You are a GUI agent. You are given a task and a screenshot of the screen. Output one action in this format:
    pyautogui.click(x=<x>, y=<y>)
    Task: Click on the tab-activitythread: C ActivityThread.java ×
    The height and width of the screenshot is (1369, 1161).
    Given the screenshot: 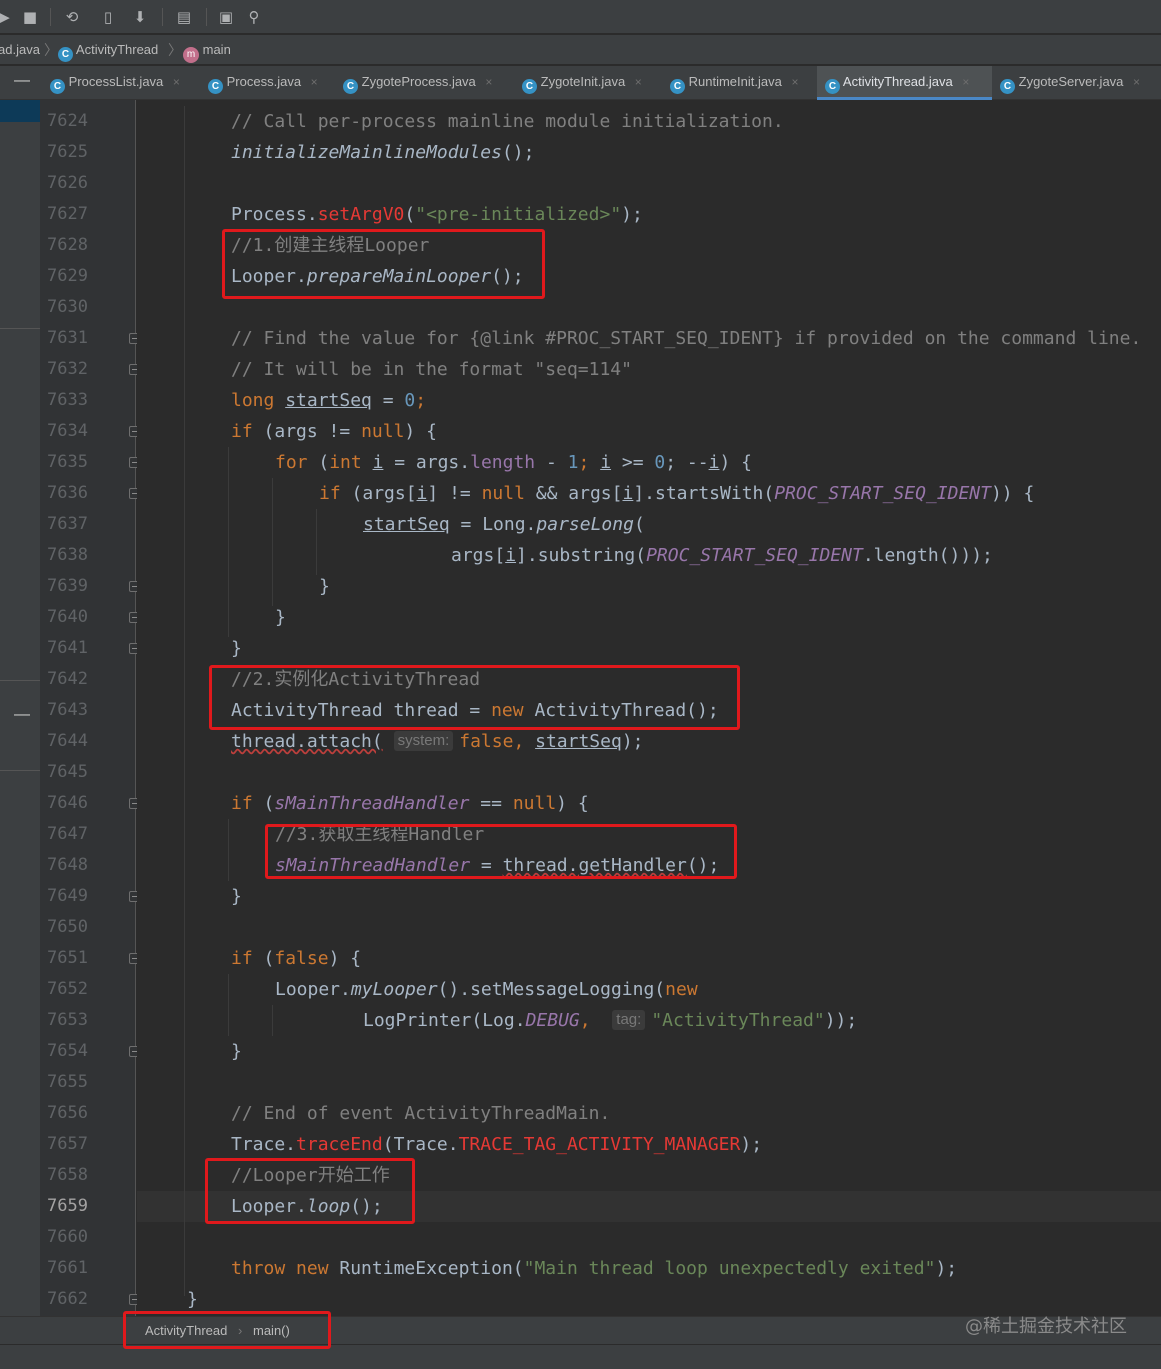 What is the action you would take?
    pyautogui.click(x=904, y=83)
    